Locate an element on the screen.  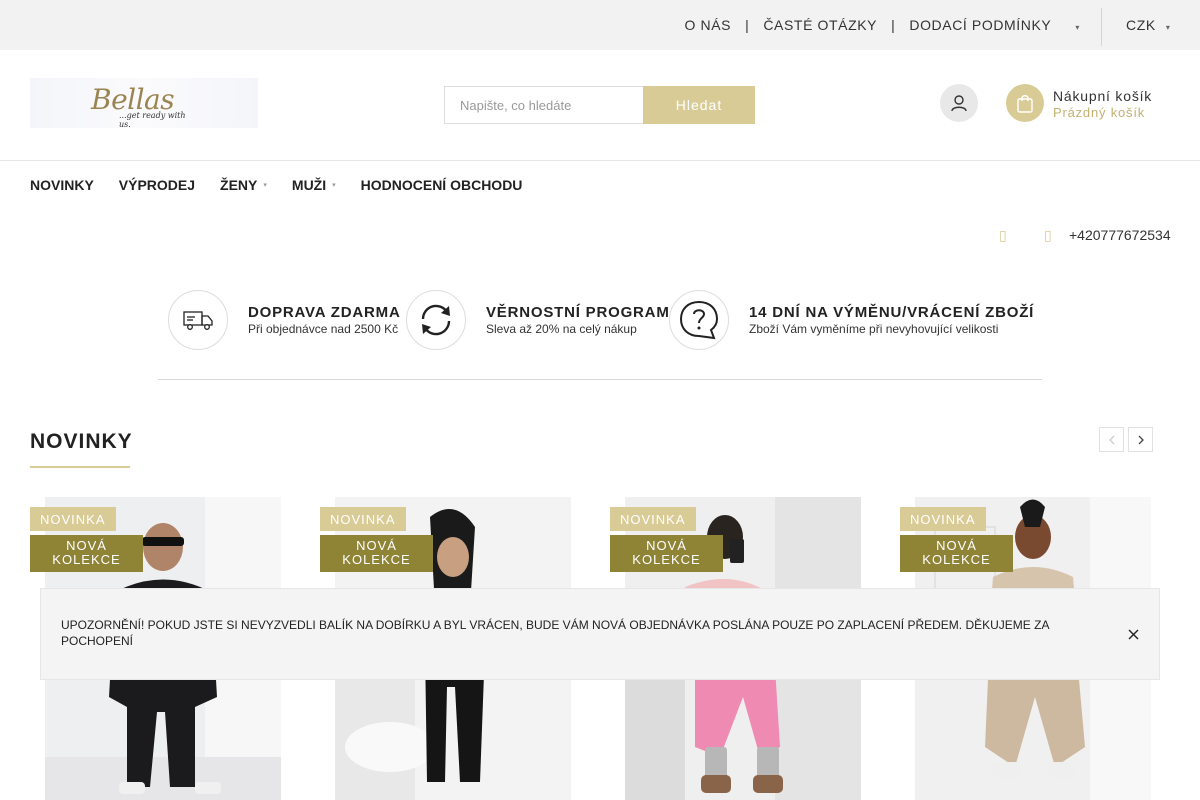
chevron-right-icon is located at coordinates (1141, 439).